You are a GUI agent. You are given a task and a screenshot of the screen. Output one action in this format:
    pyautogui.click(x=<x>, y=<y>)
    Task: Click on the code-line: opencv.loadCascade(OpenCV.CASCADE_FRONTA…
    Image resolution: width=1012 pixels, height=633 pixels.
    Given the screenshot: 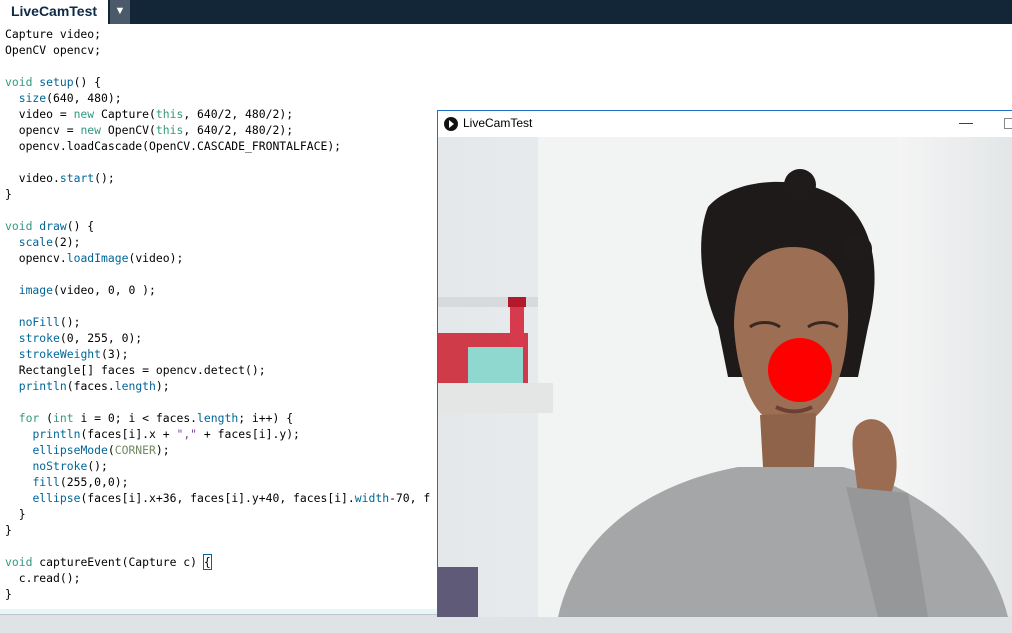 What is the action you would take?
    pyautogui.click(x=217, y=146)
    